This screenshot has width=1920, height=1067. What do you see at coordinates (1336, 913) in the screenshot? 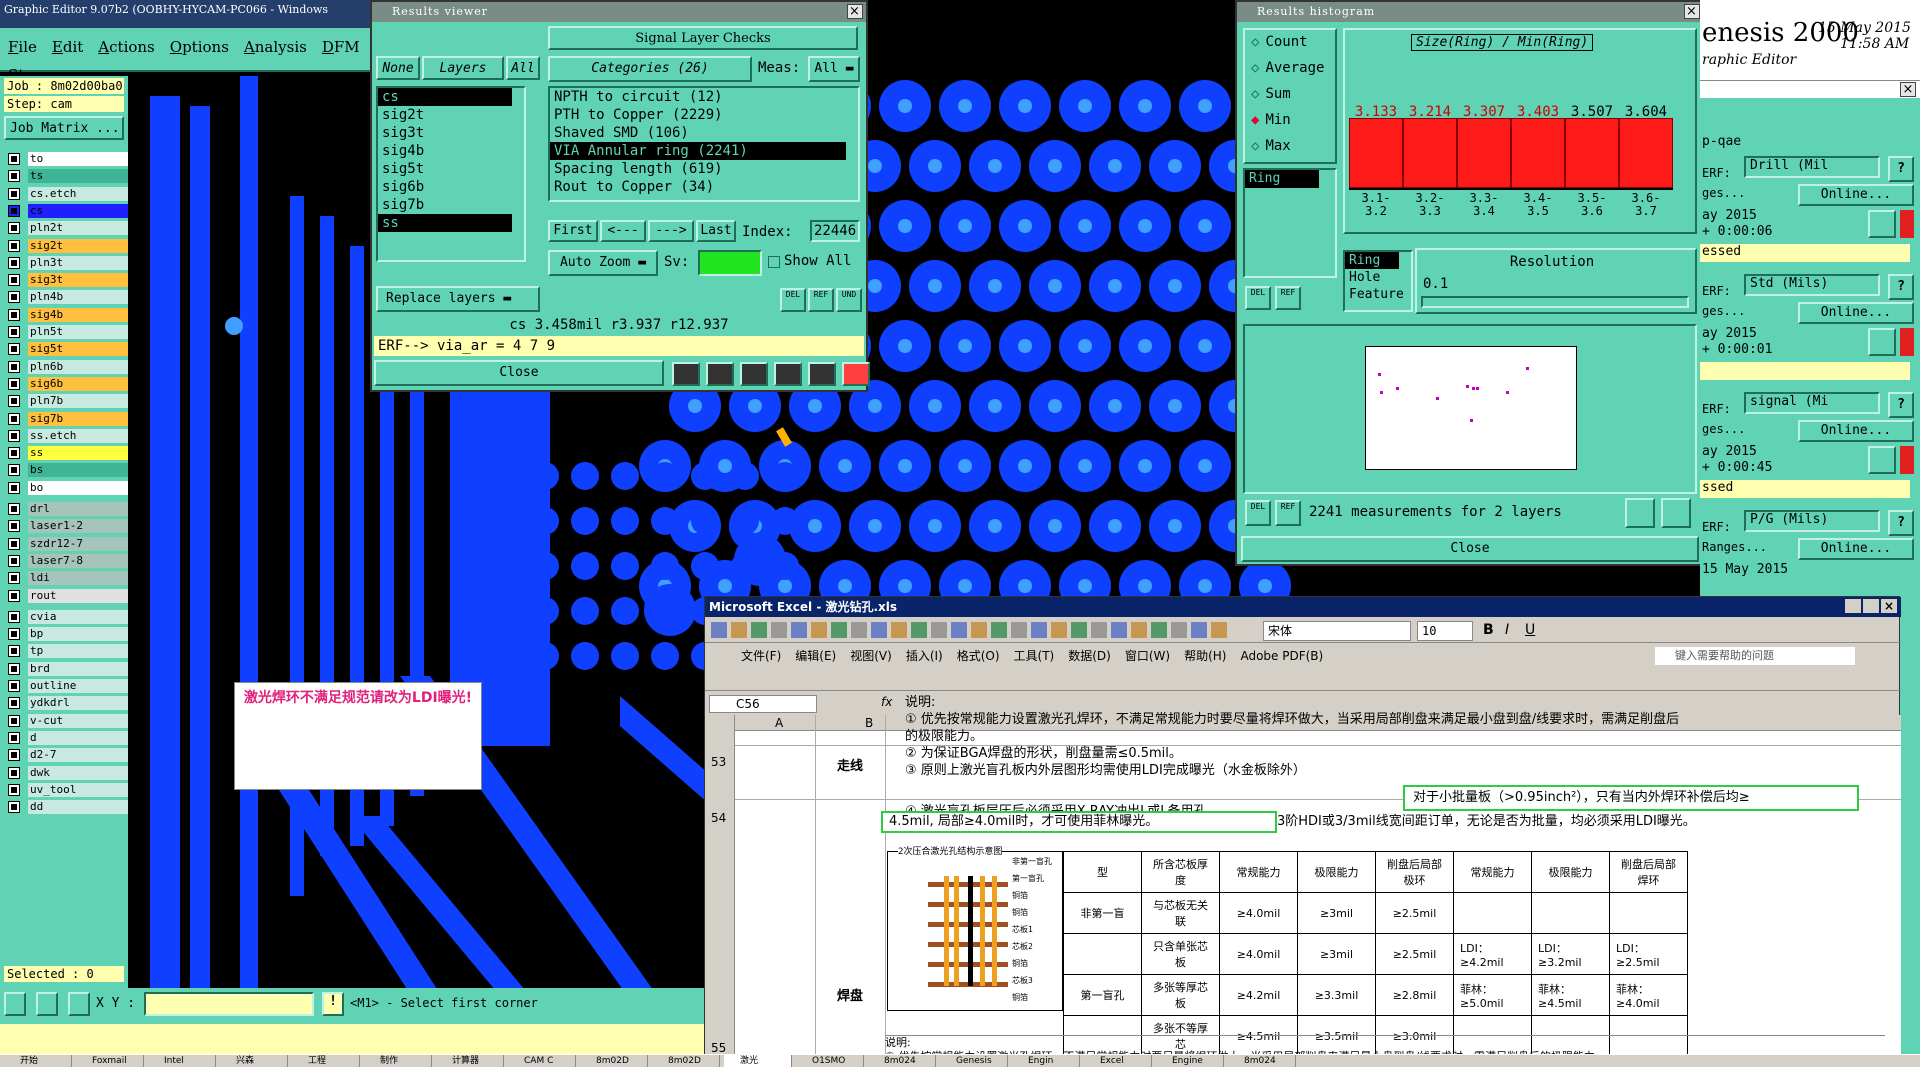
I see `table-cell: ≥3mil` at bounding box center [1336, 913].